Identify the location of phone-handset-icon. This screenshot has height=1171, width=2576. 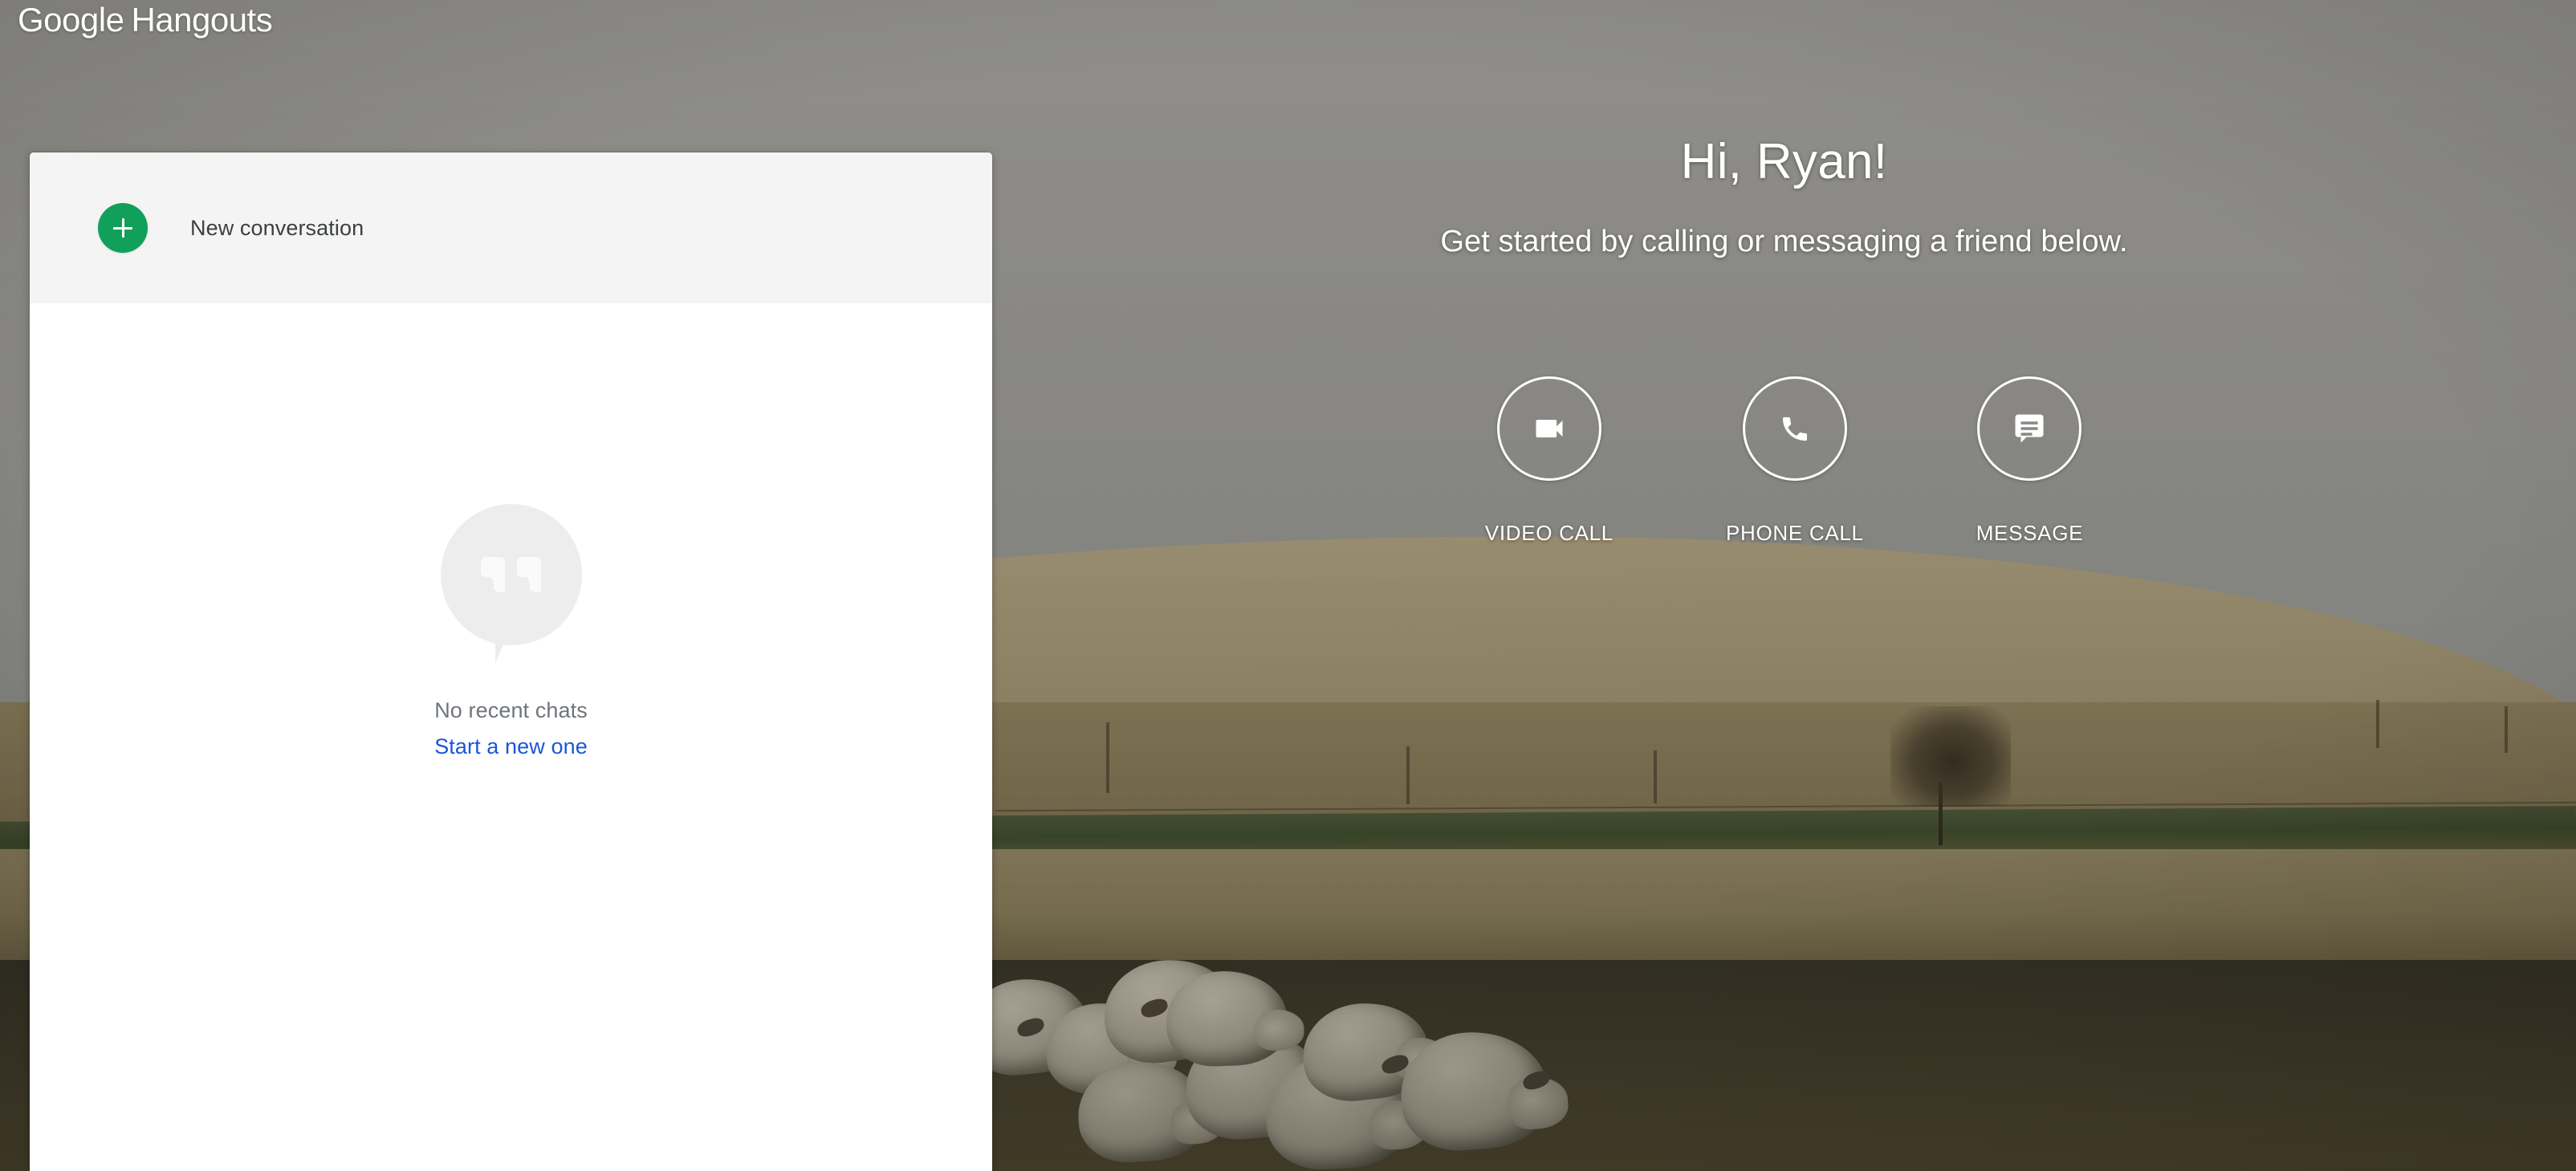
(1794, 429).